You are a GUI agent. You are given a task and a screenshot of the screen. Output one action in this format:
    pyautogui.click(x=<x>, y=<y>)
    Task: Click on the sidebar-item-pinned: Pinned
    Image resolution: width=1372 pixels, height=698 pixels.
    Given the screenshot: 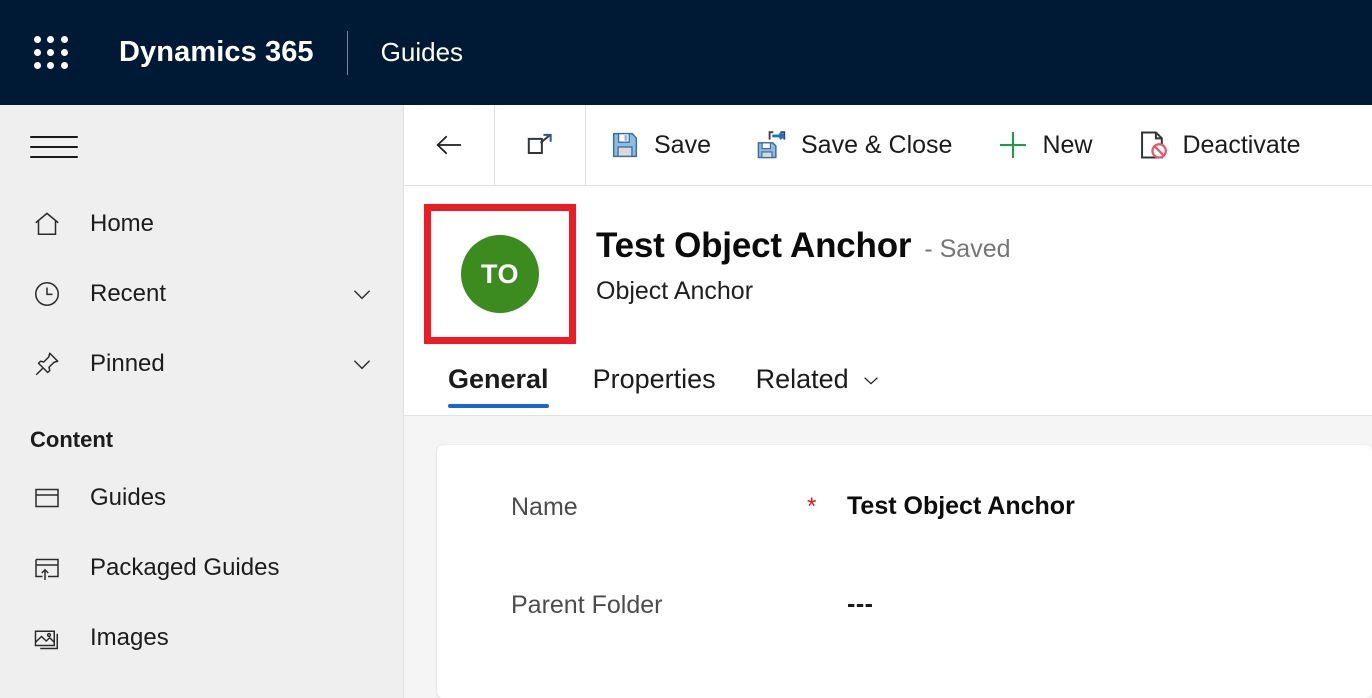 What is the action you would take?
    pyautogui.click(x=201, y=364)
    